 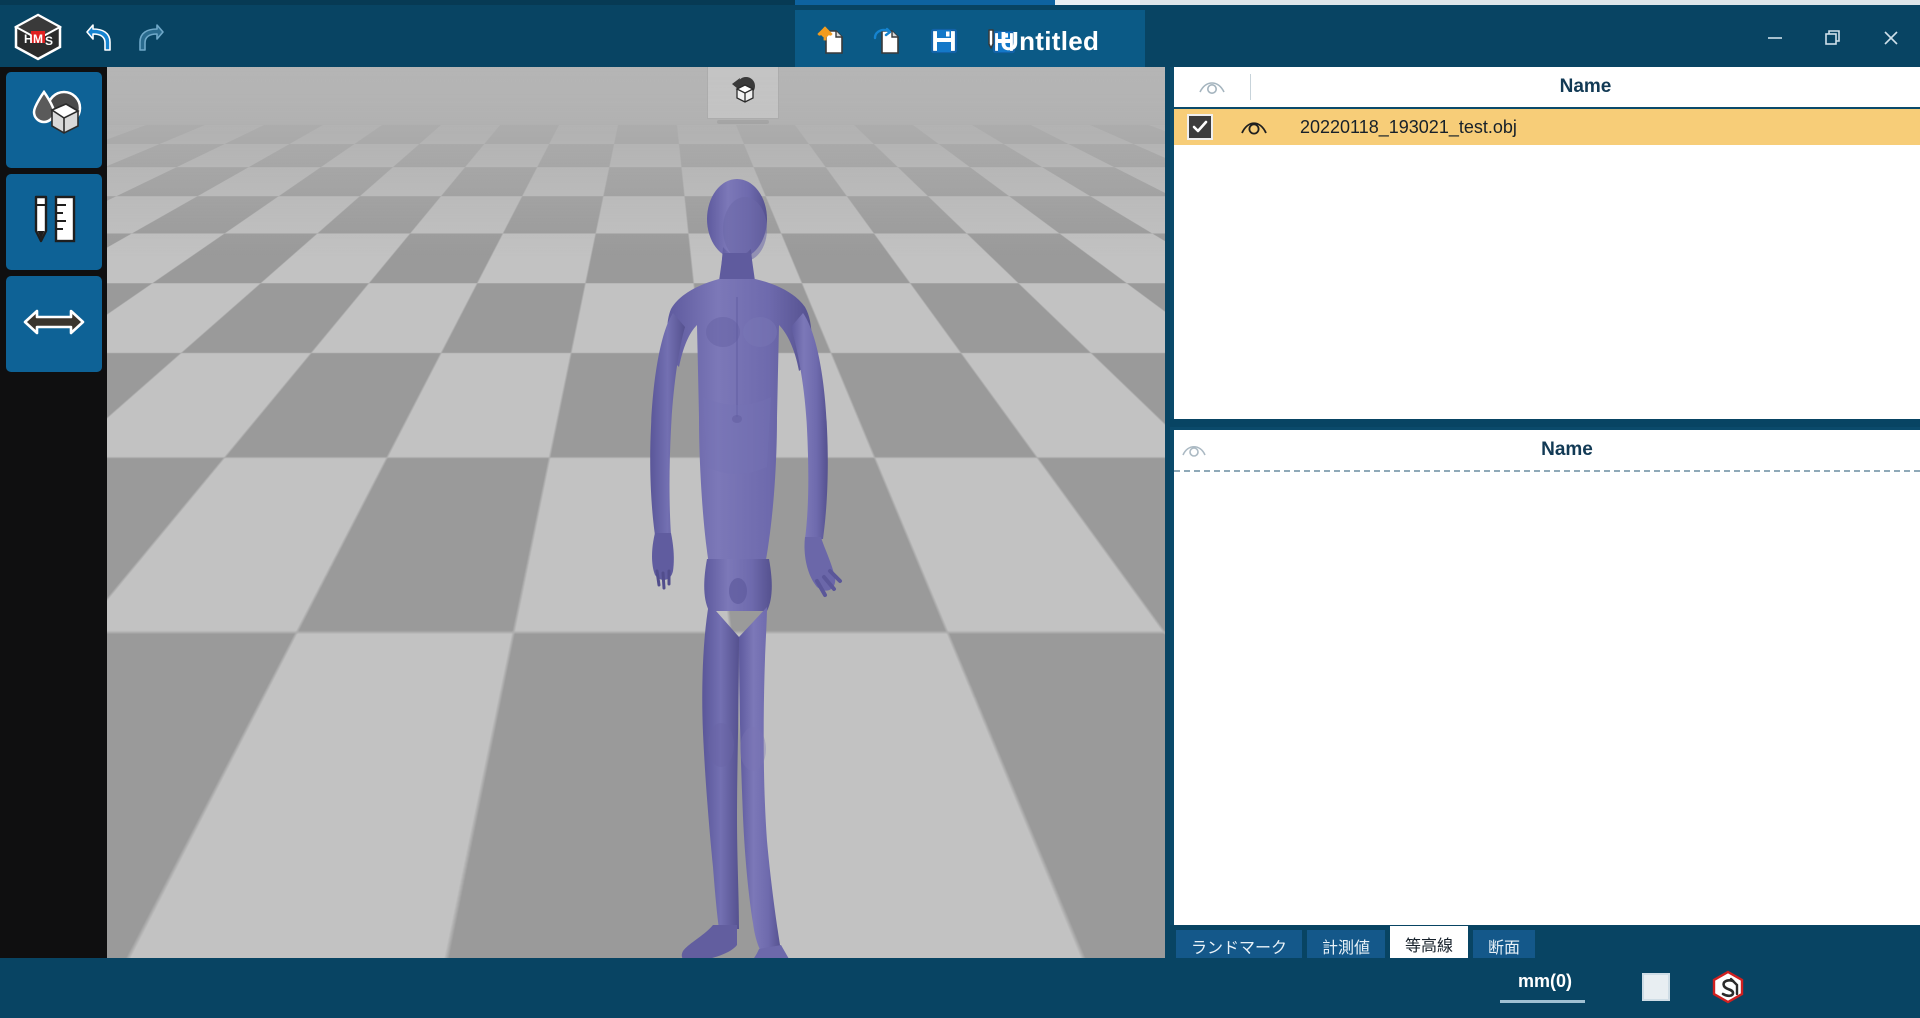 I want to click on drop-sphere-cube-icon, so click(x=54, y=120).